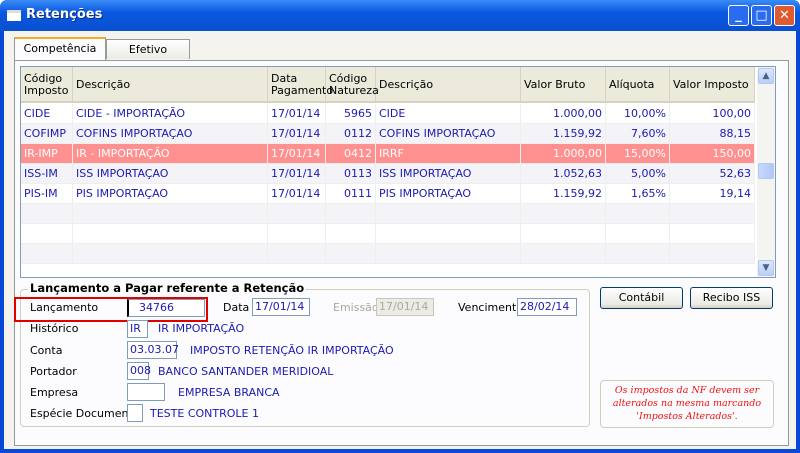 This screenshot has height=453, width=800. Describe the element at coordinates (761, 15) in the screenshot. I see `maximize-button: □` at that location.